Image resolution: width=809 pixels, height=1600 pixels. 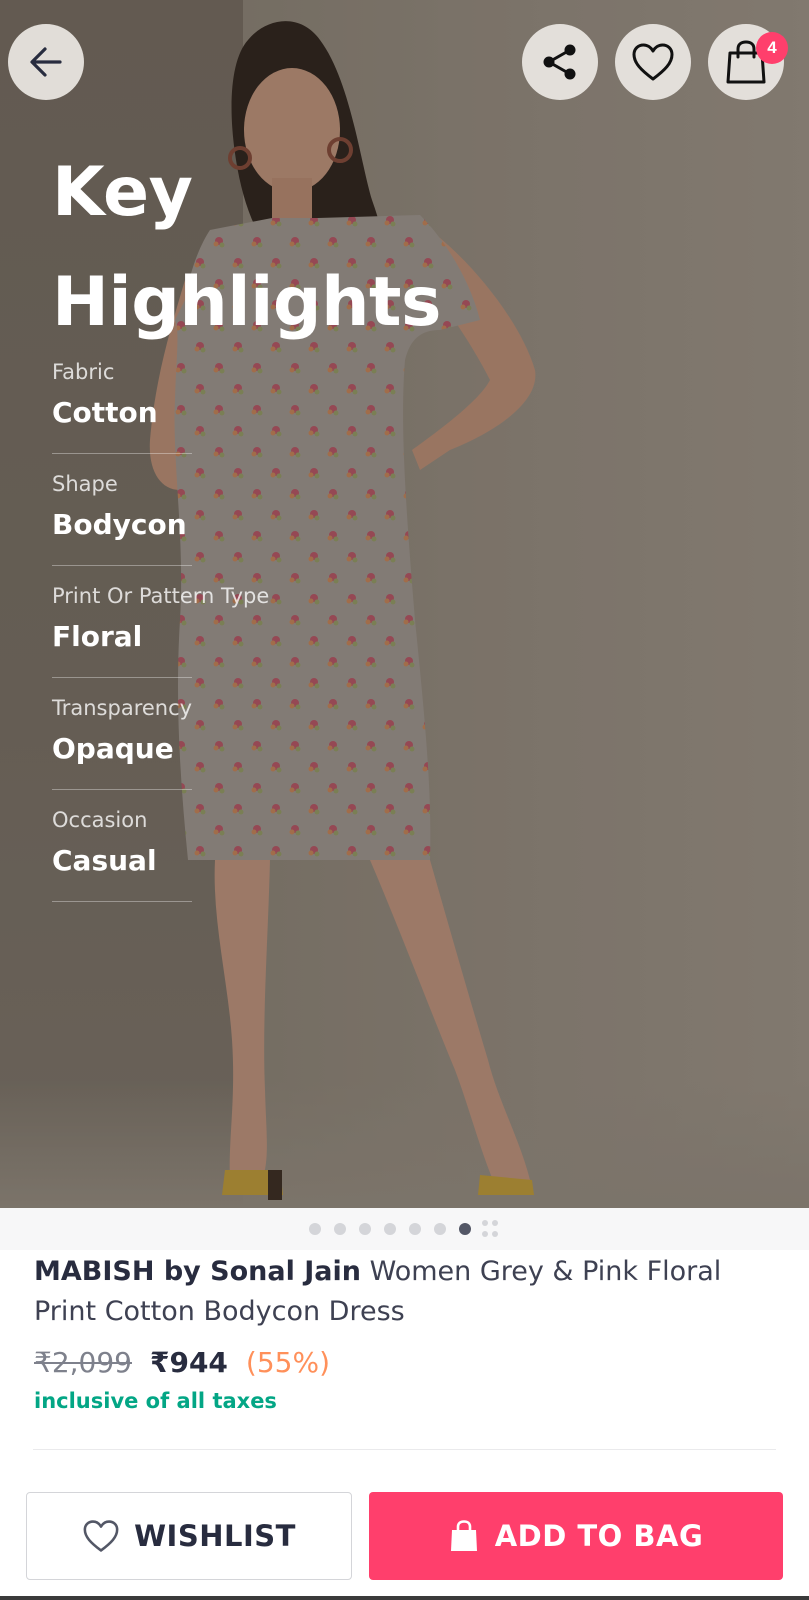 I want to click on highlight-label: Occasion, so click(x=100, y=820).